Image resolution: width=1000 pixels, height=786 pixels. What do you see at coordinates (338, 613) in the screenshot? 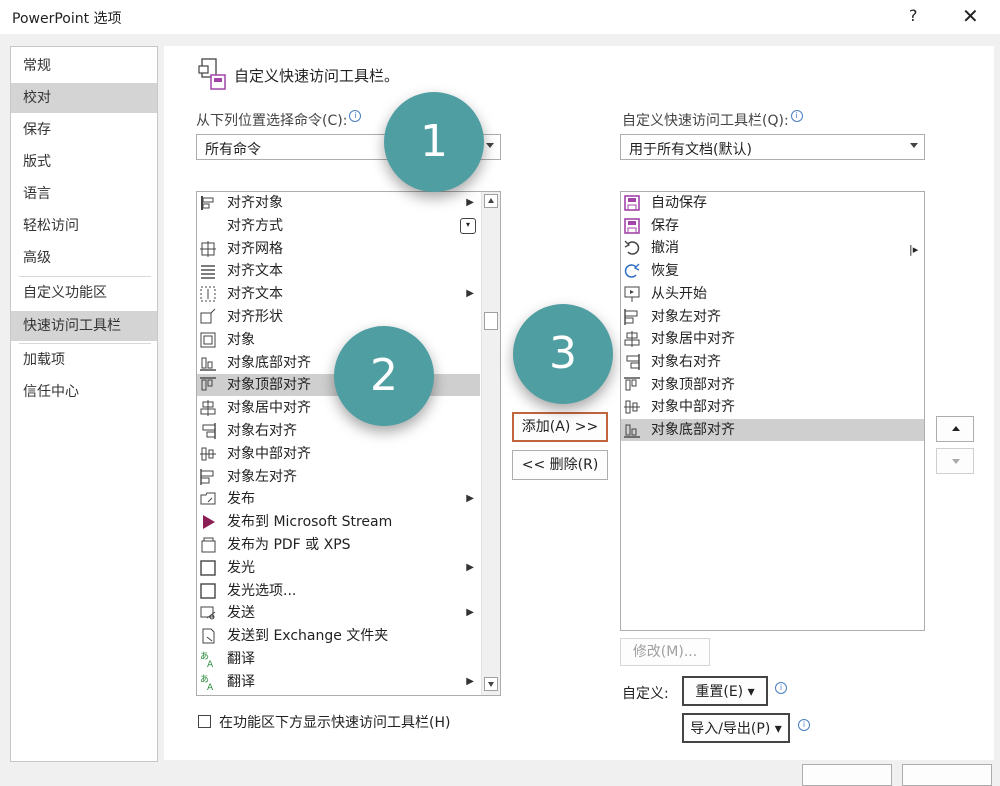
I see `command-row: 发送 ▶` at bounding box center [338, 613].